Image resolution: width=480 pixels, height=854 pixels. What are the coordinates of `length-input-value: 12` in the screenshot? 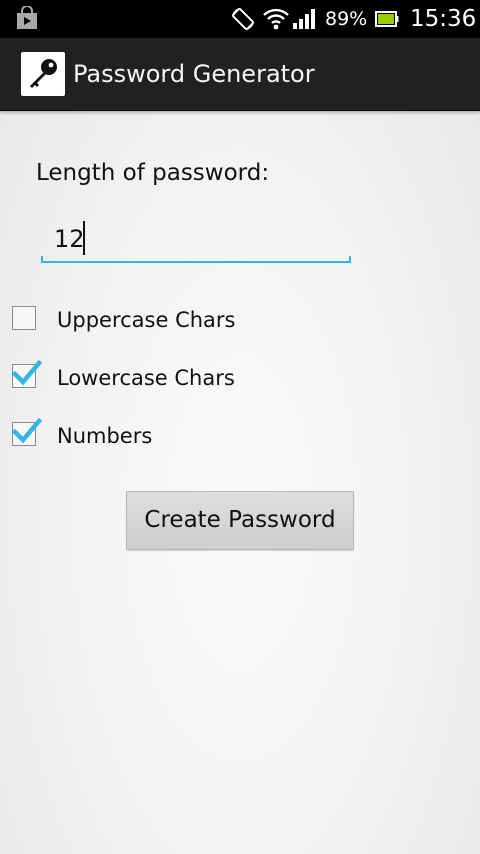 It's located at (69, 239).